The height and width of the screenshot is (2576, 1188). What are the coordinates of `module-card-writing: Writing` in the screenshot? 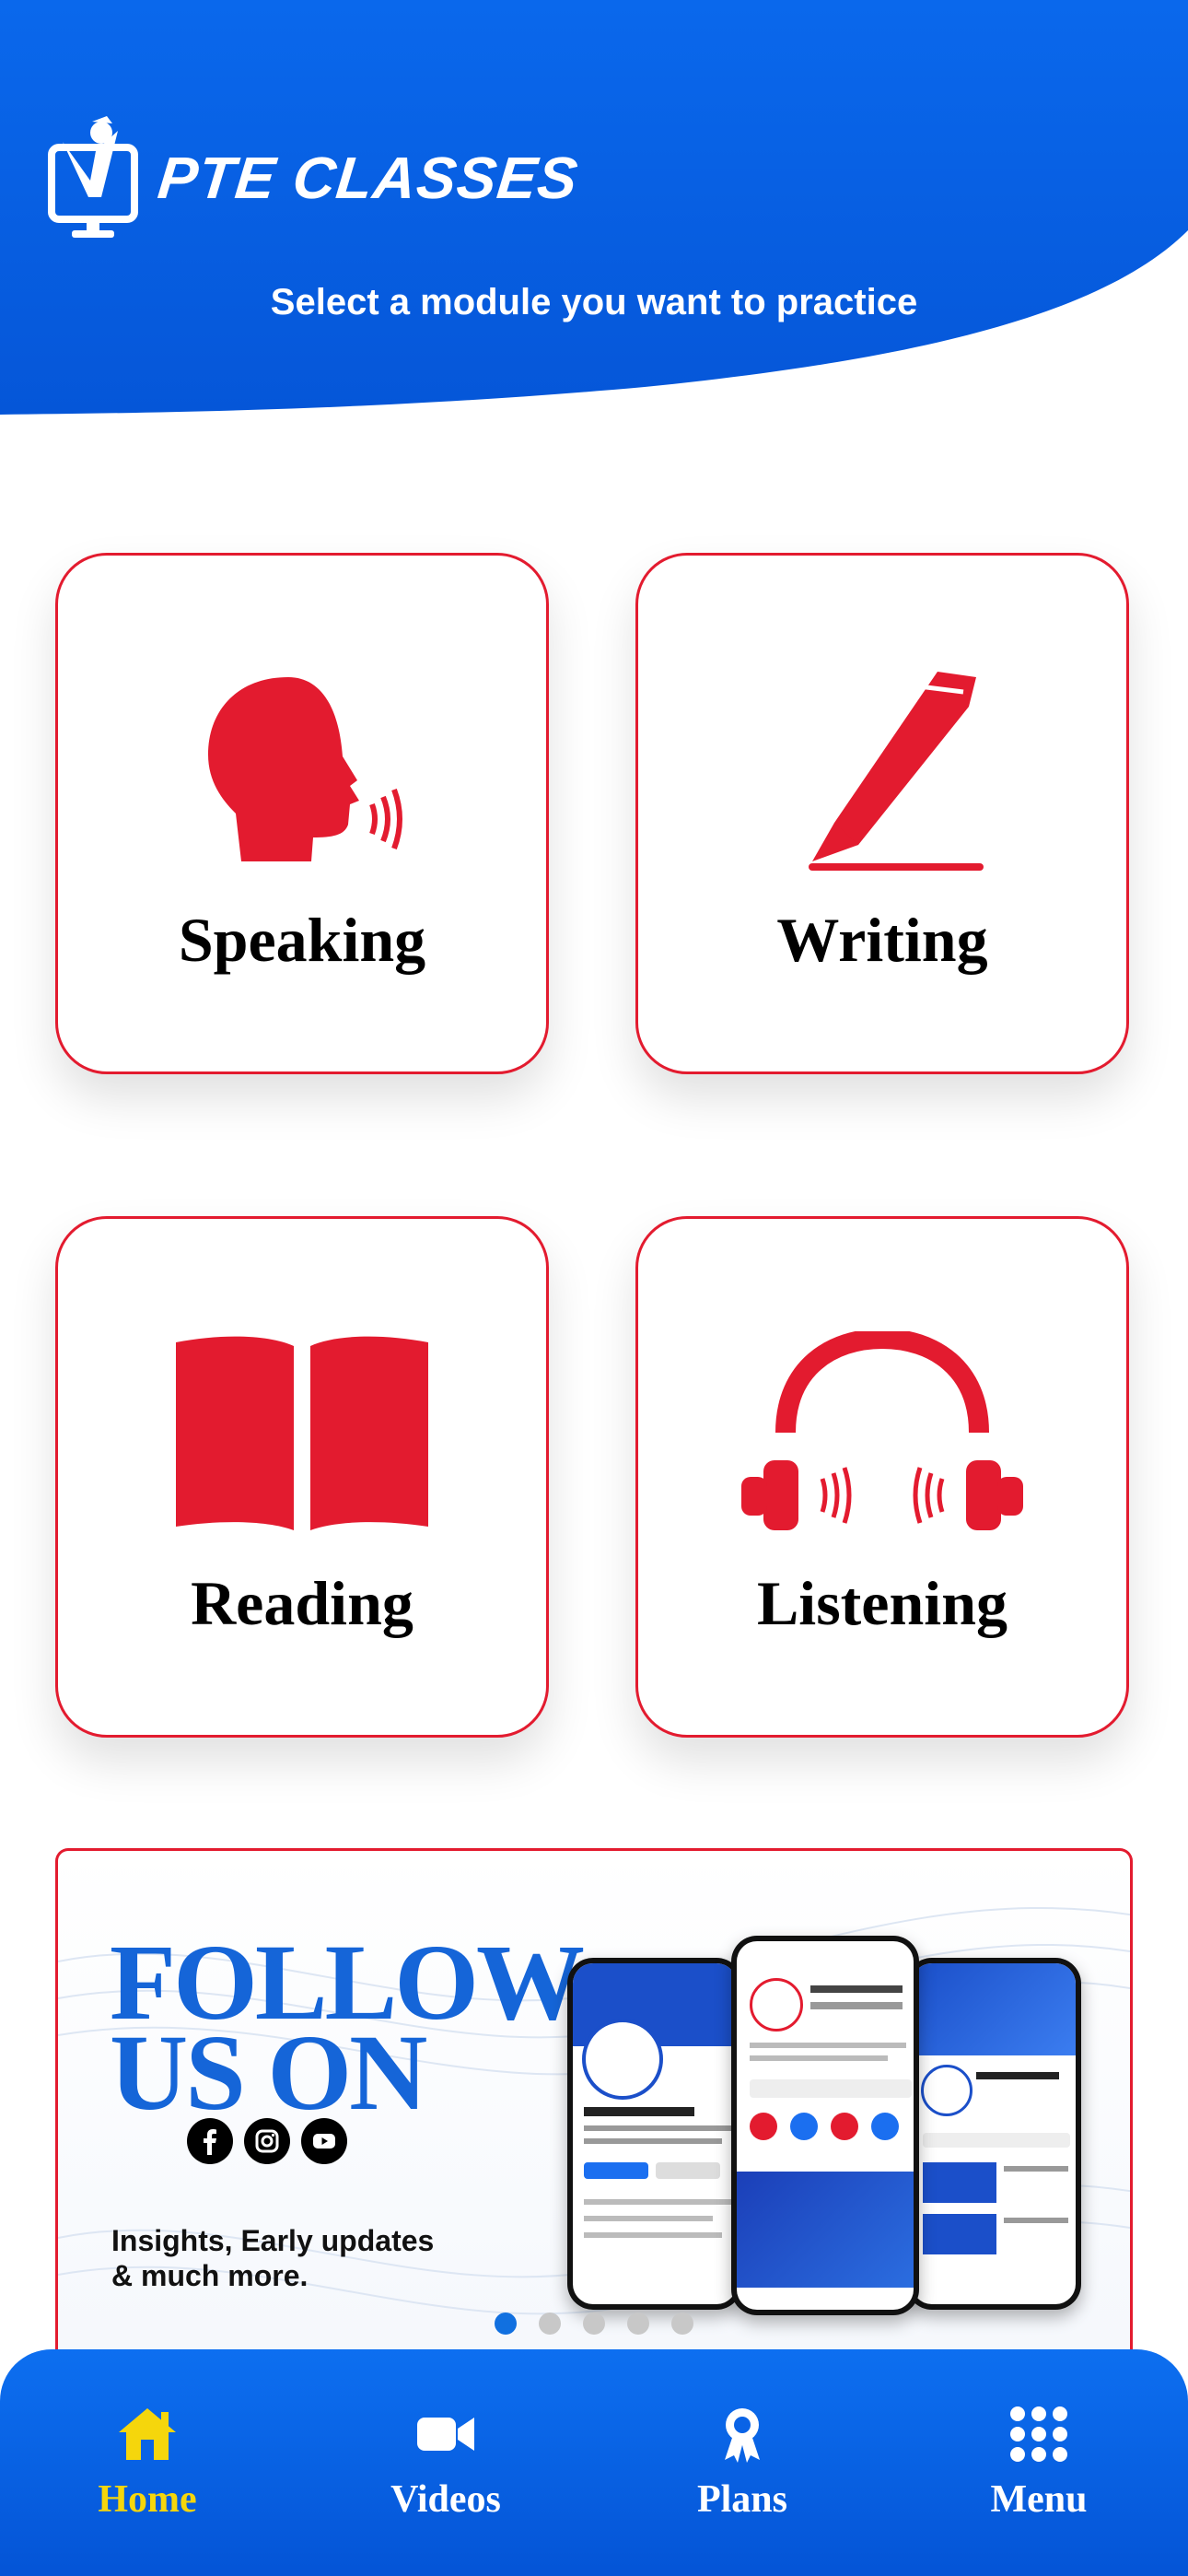 It's located at (882, 813).